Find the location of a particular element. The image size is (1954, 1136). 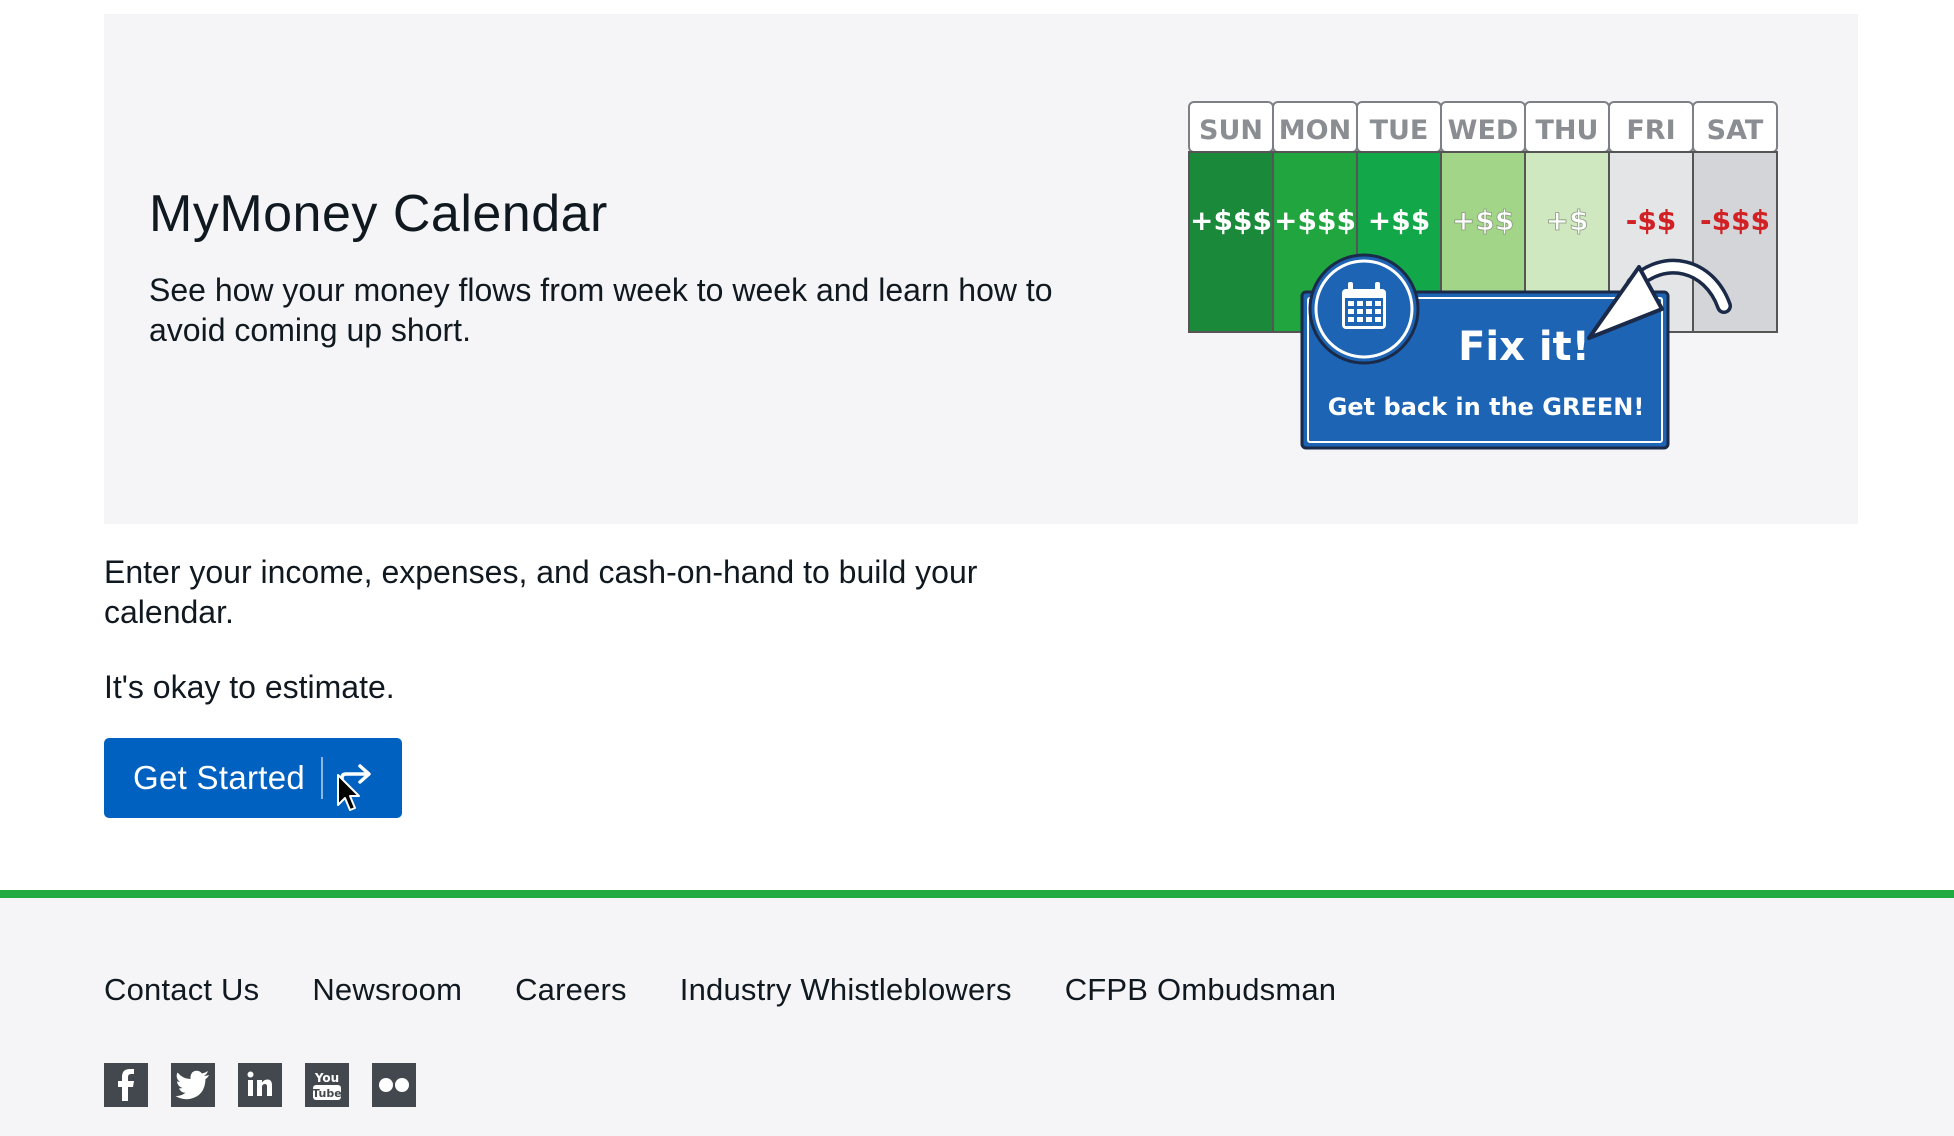

amount-sun: +$$$ is located at coordinates (1231, 220).